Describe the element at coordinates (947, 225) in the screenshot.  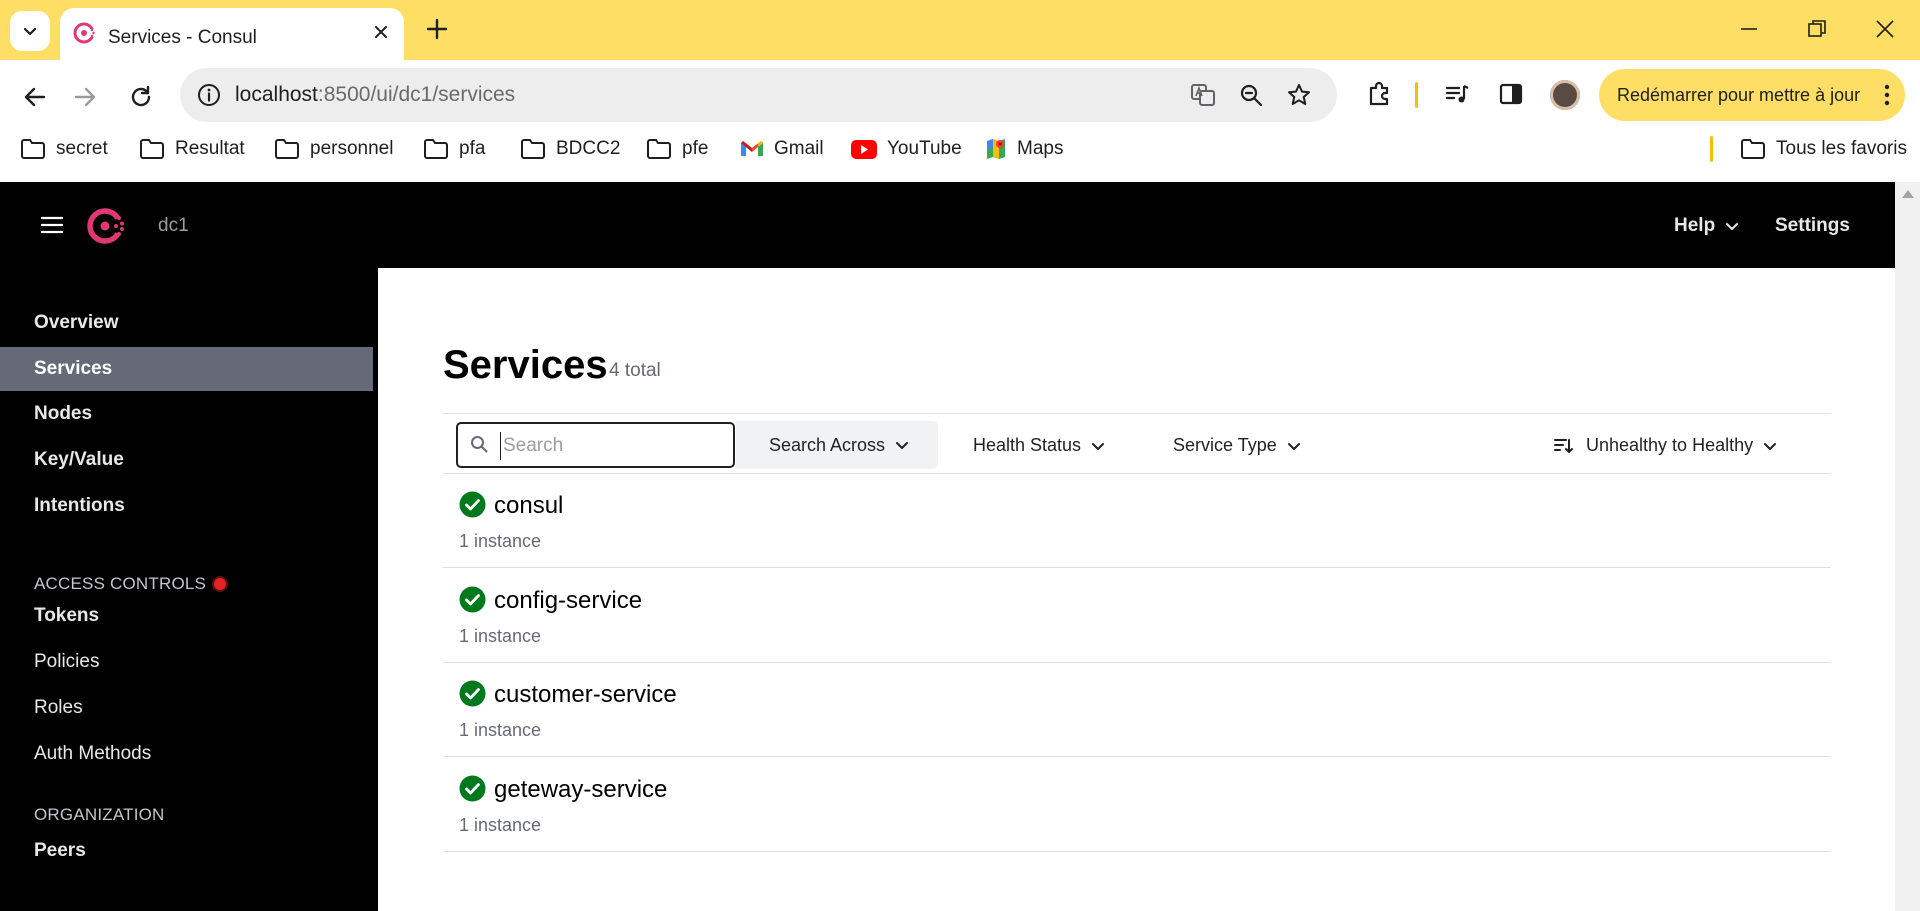
I see `app-header: dc1 Help Settings` at that location.